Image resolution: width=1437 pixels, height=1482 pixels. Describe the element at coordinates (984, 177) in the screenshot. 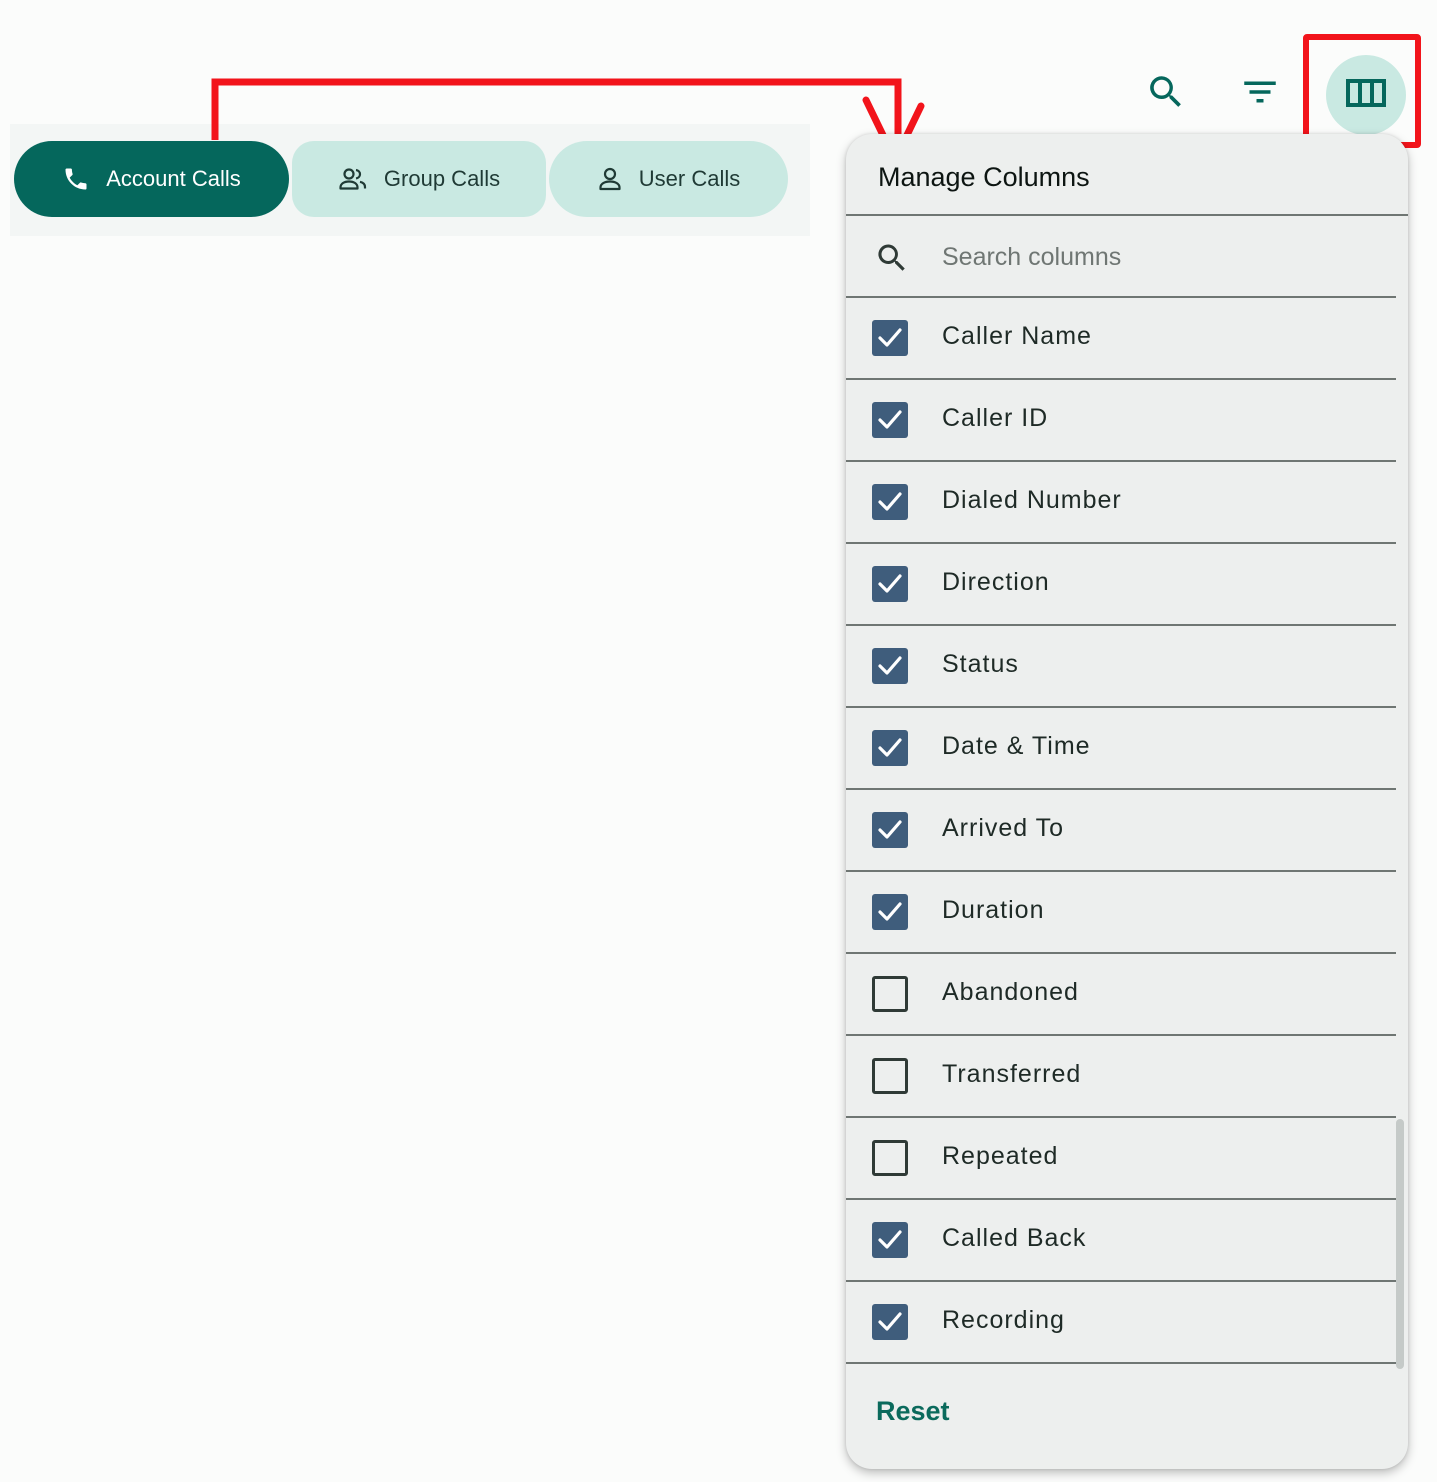

I see `panel-title: Manage Columns` at that location.